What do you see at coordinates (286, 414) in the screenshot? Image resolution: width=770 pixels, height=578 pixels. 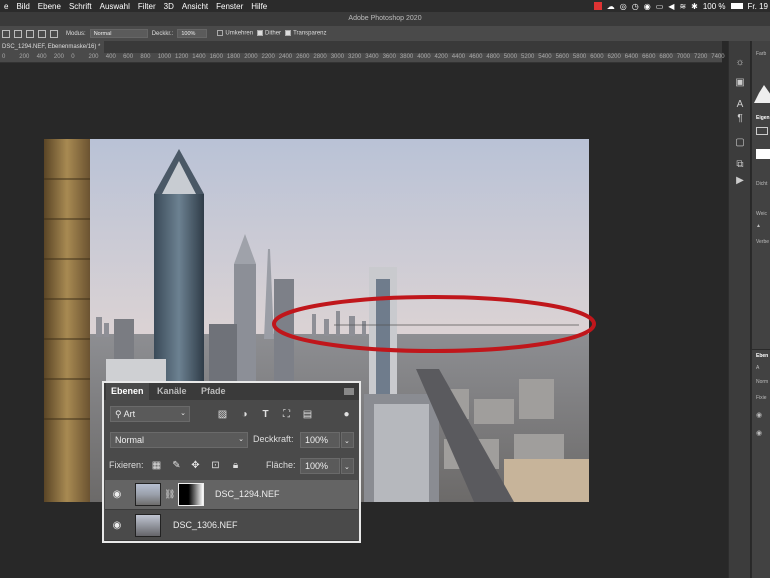 I see `shape-layer-filter-icon: ⛶` at bounding box center [286, 414].